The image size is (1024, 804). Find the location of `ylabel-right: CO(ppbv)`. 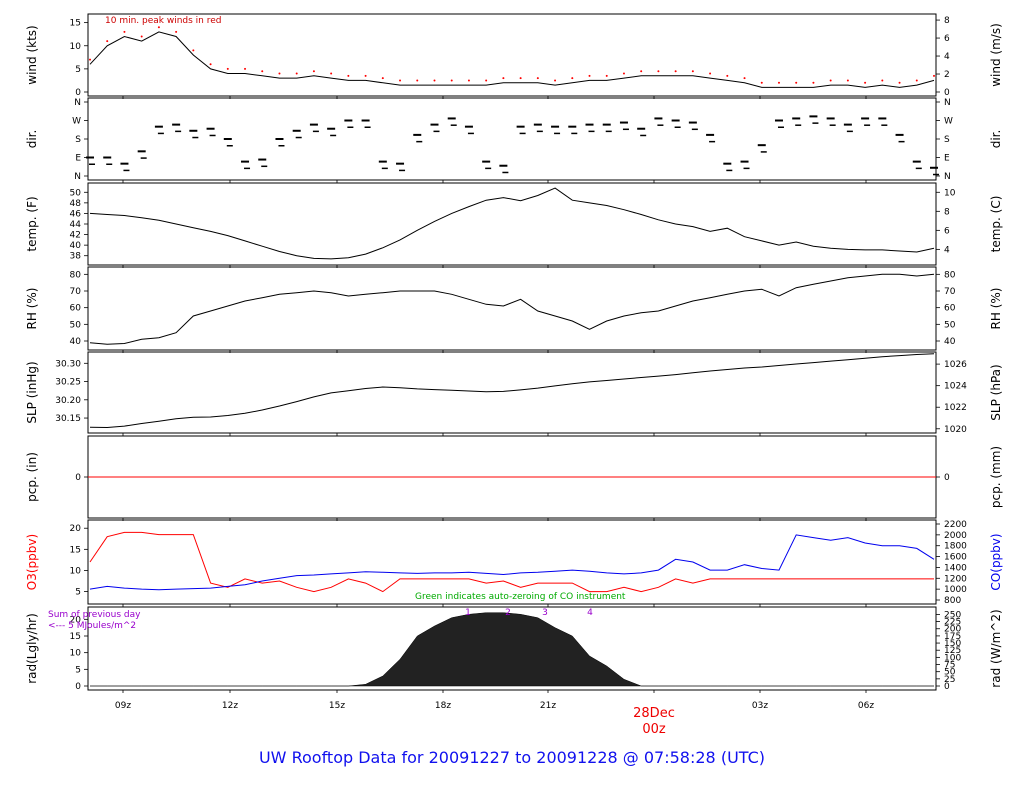

ylabel-right: CO(ppbv) is located at coordinates (996, 561).